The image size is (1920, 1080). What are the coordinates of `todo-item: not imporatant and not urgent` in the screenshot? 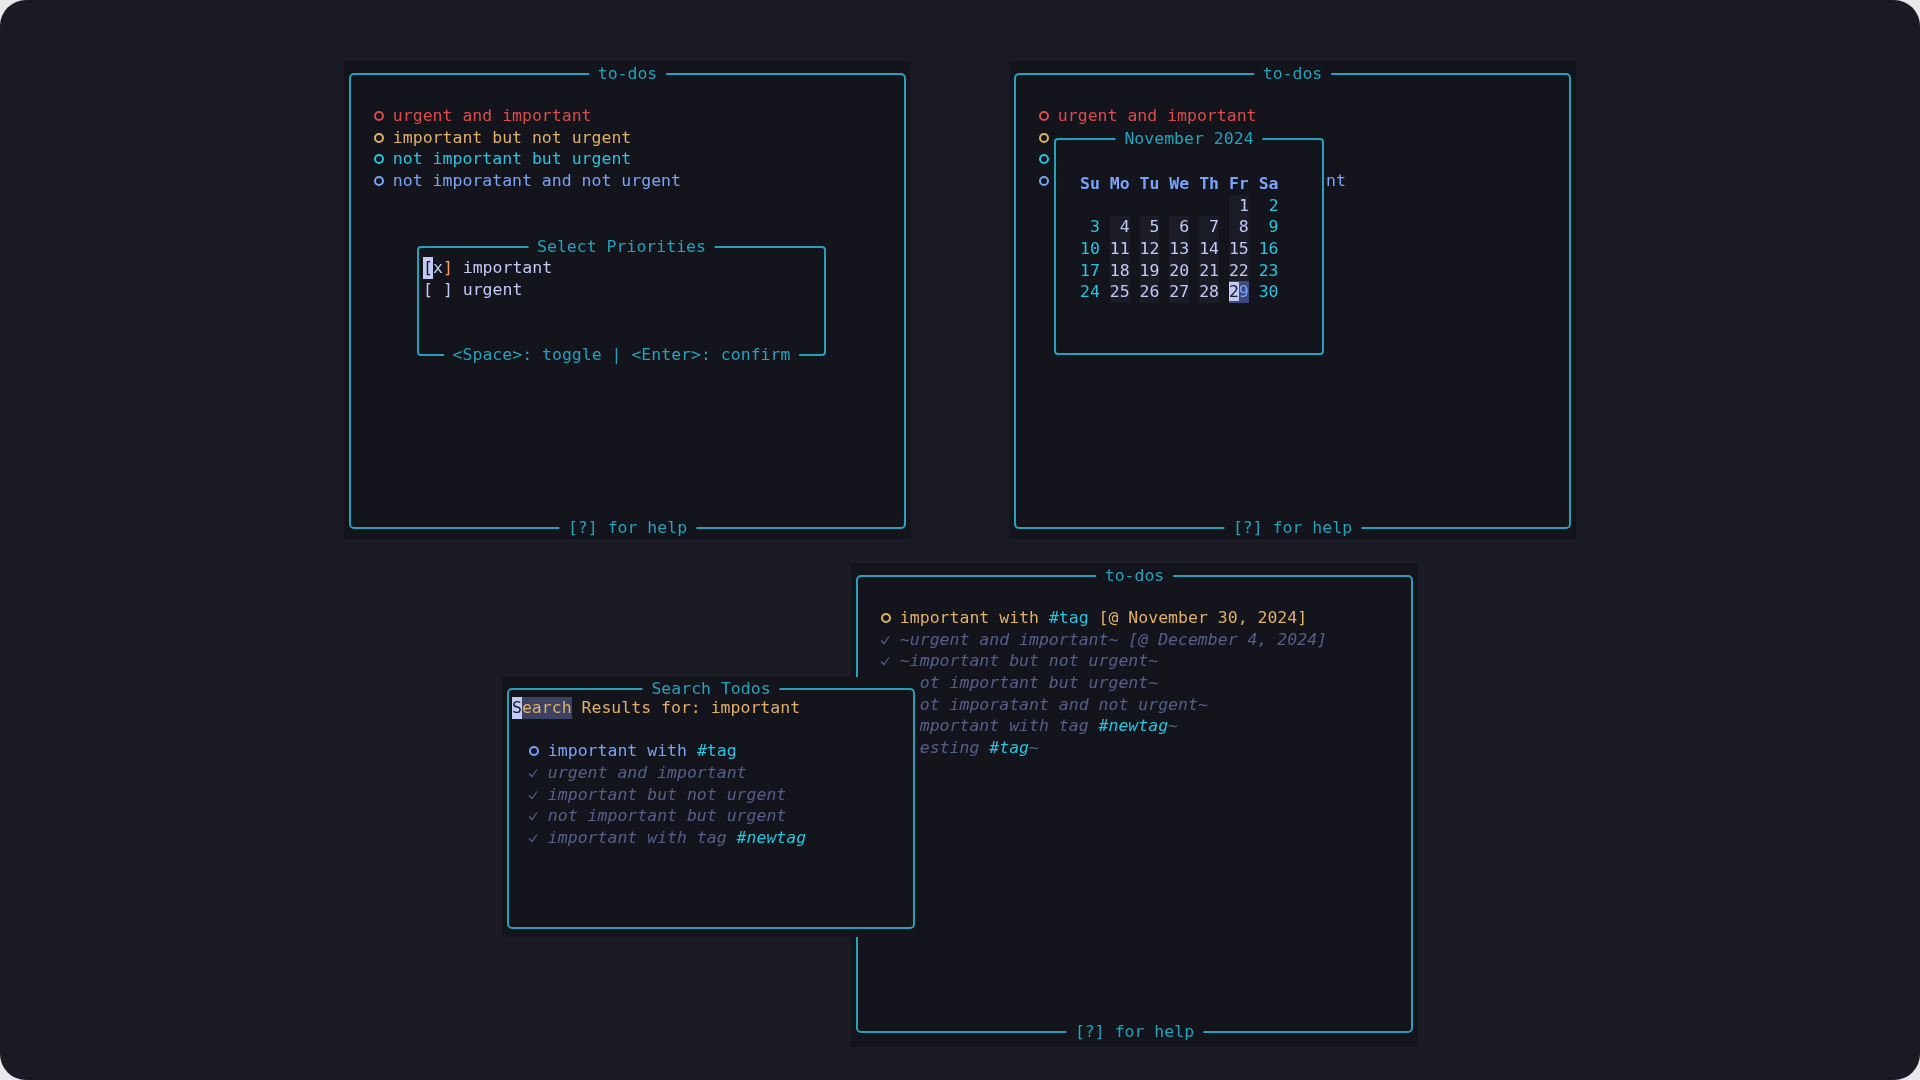 It's located at (536, 181).